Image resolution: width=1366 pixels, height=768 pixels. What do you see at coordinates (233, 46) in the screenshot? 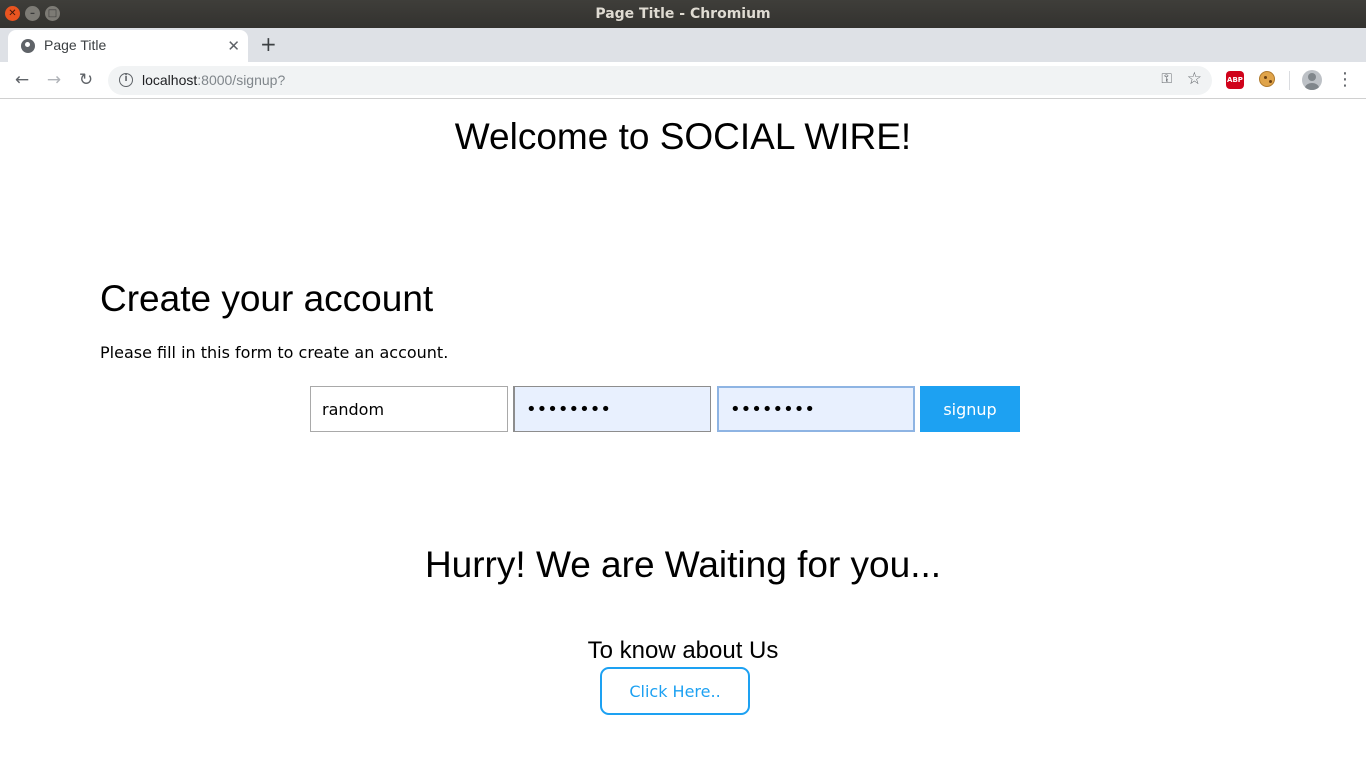
I see `close-icon: ✕` at bounding box center [233, 46].